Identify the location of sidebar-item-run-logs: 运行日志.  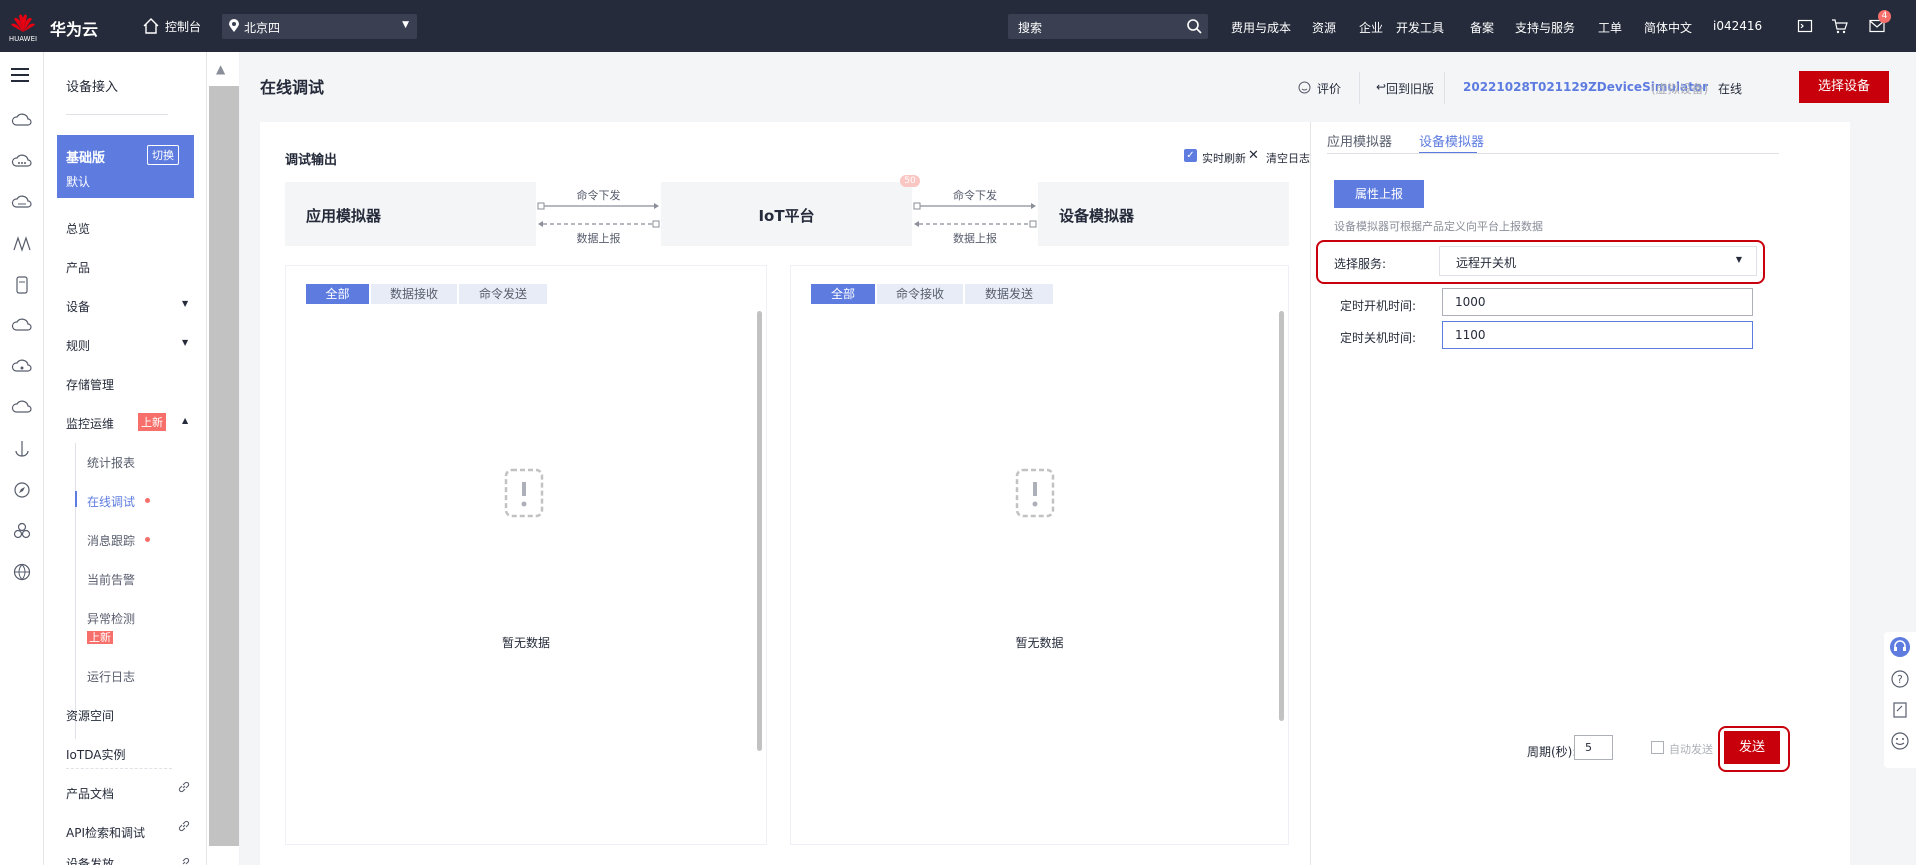
(111, 676).